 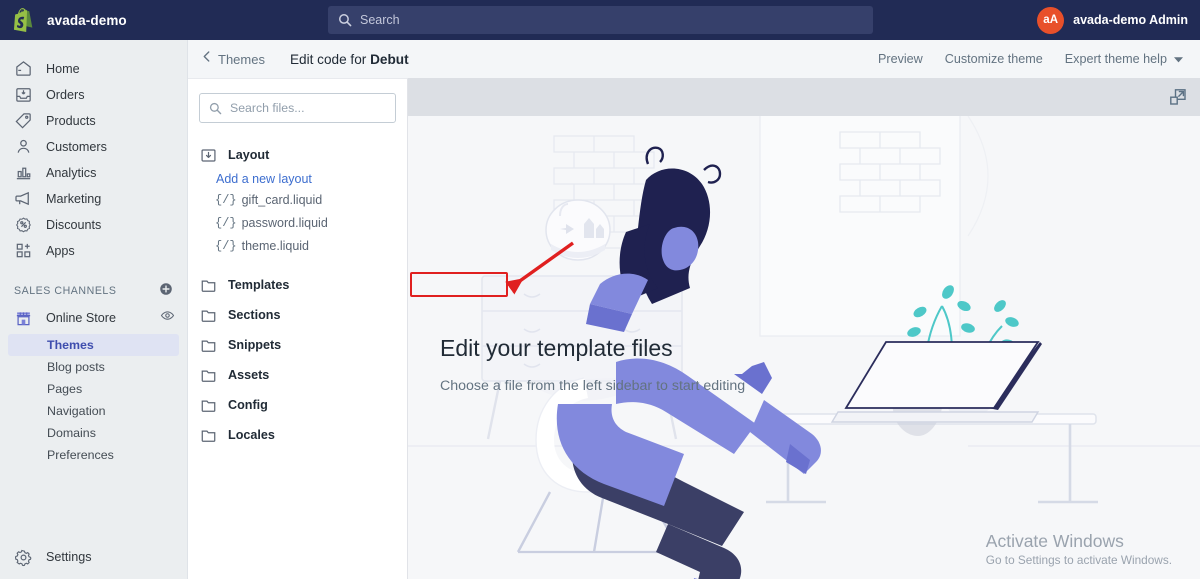 What do you see at coordinates (23, 94) in the screenshot?
I see `orders-inbox-icon` at bounding box center [23, 94].